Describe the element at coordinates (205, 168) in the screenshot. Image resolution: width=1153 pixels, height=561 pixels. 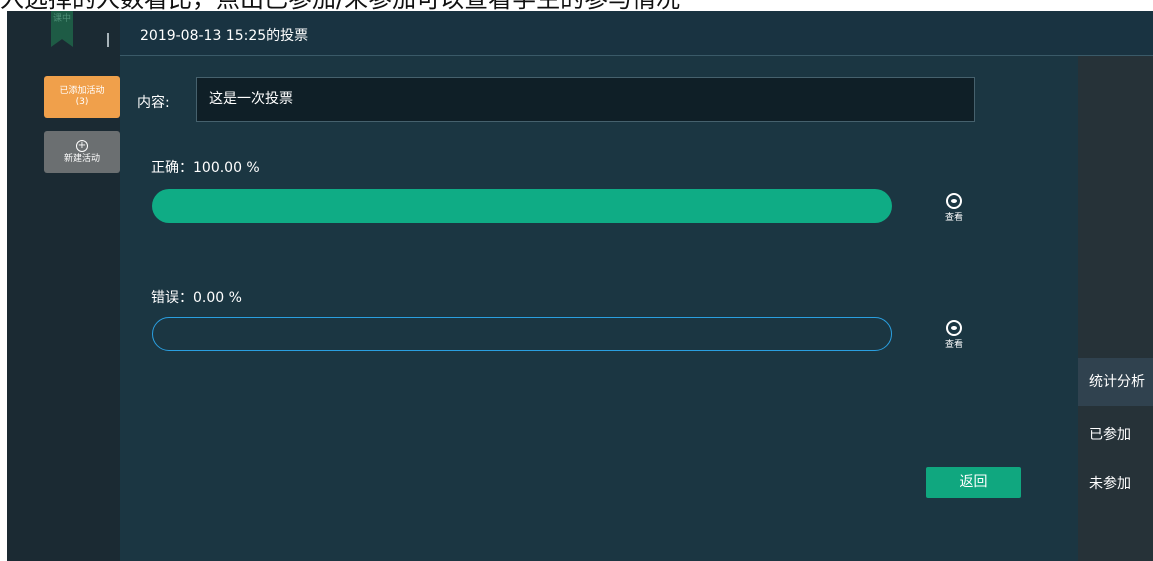
I see `option-correct-label: 正确：100.00 %` at that location.